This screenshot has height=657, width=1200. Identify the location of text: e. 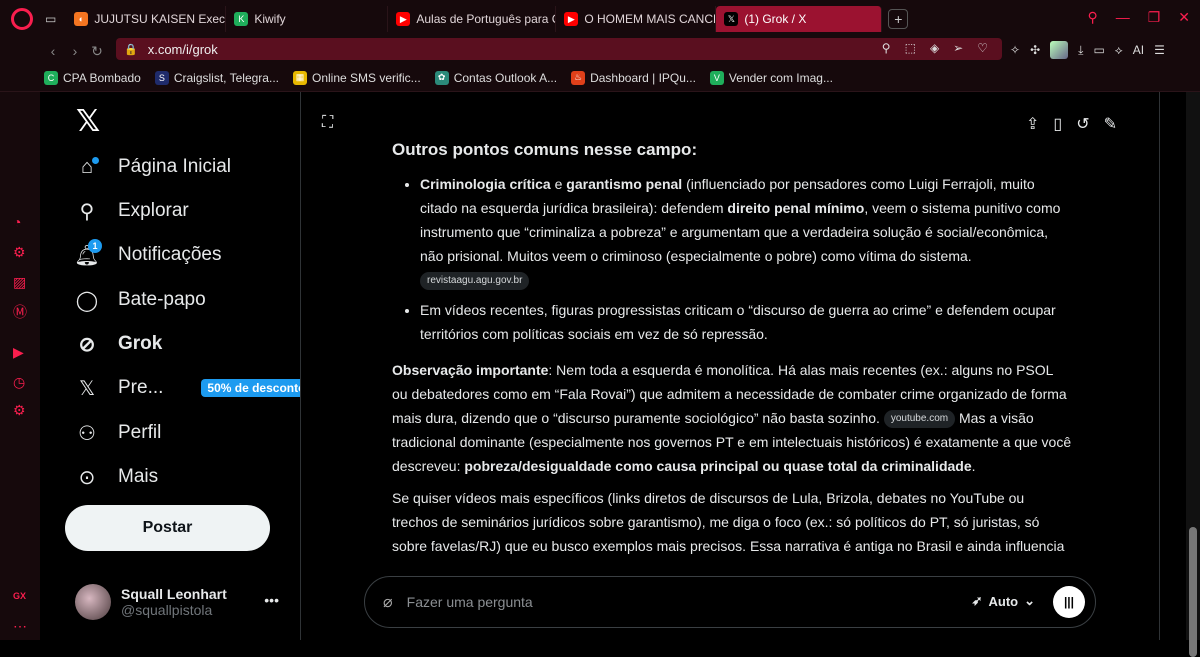
(558, 184).